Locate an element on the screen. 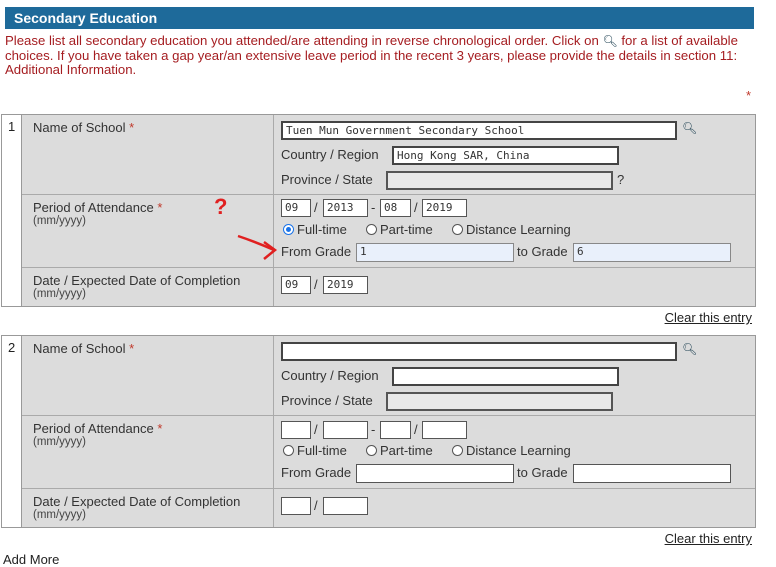 Image resolution: width=776 pixels, height=567 pixels. from-year-input: 2013 is located at coordinates (345, 208).